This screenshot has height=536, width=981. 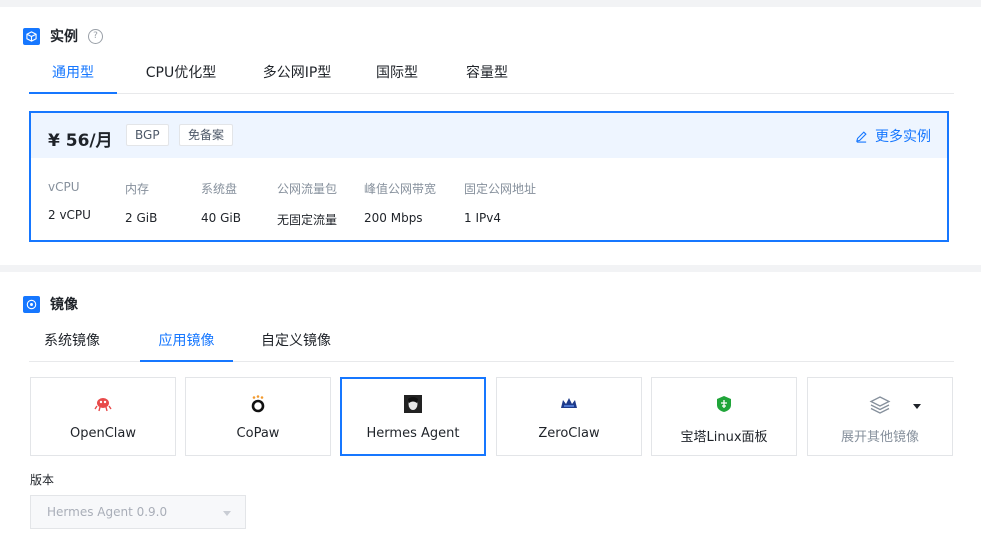 I want to click on spec-public-ip: 固定公网地址 1 IPv4, so click(x=500, y=202).